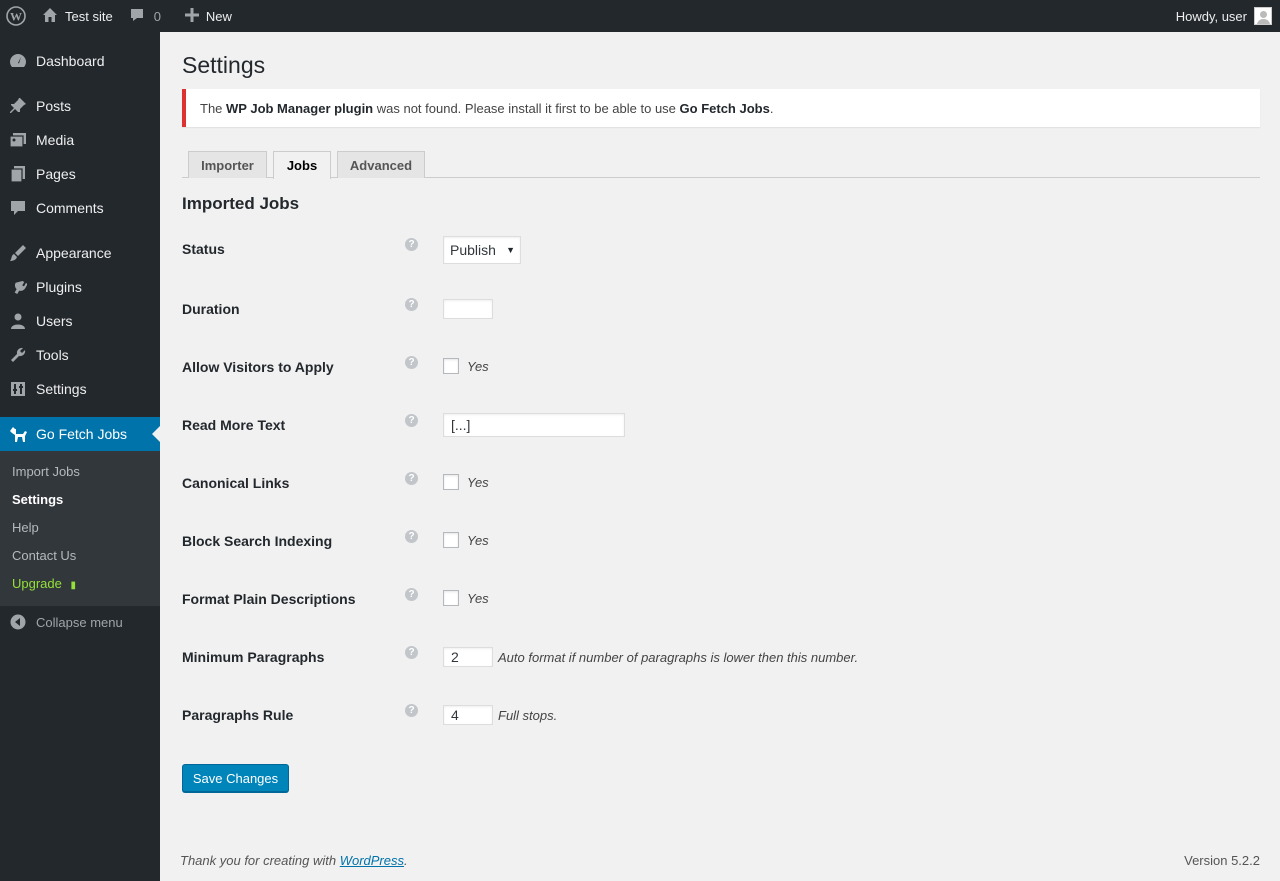 The height and width of the screenshot is (881, 1280). Describe the element at coordinates (1224, 16) in the screenshot. I see `account-menu: Howdy, user` at that location.